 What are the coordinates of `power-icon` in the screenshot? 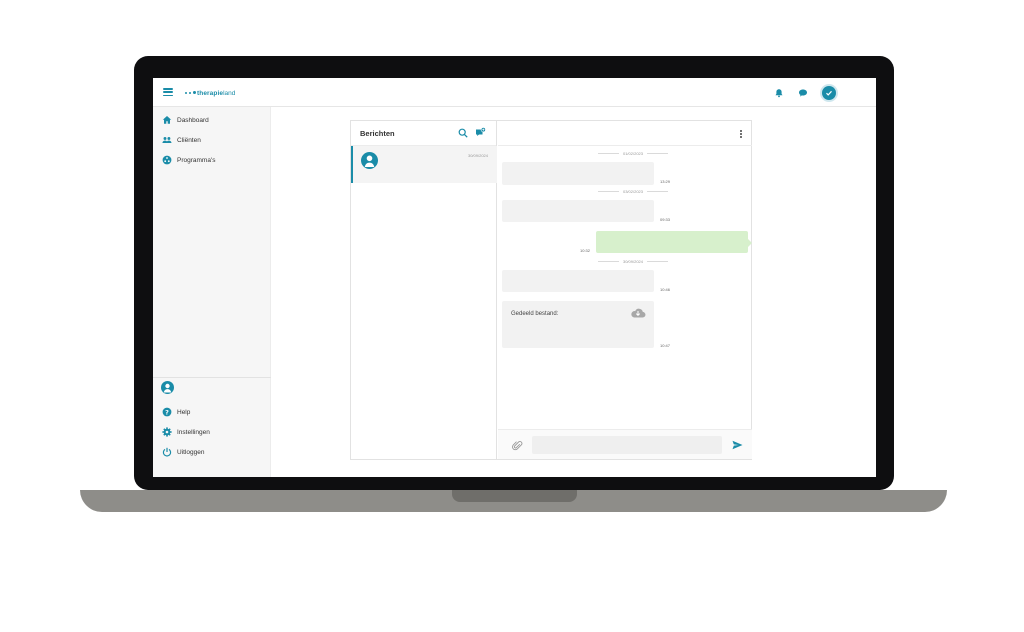 It's located at (167, 452).